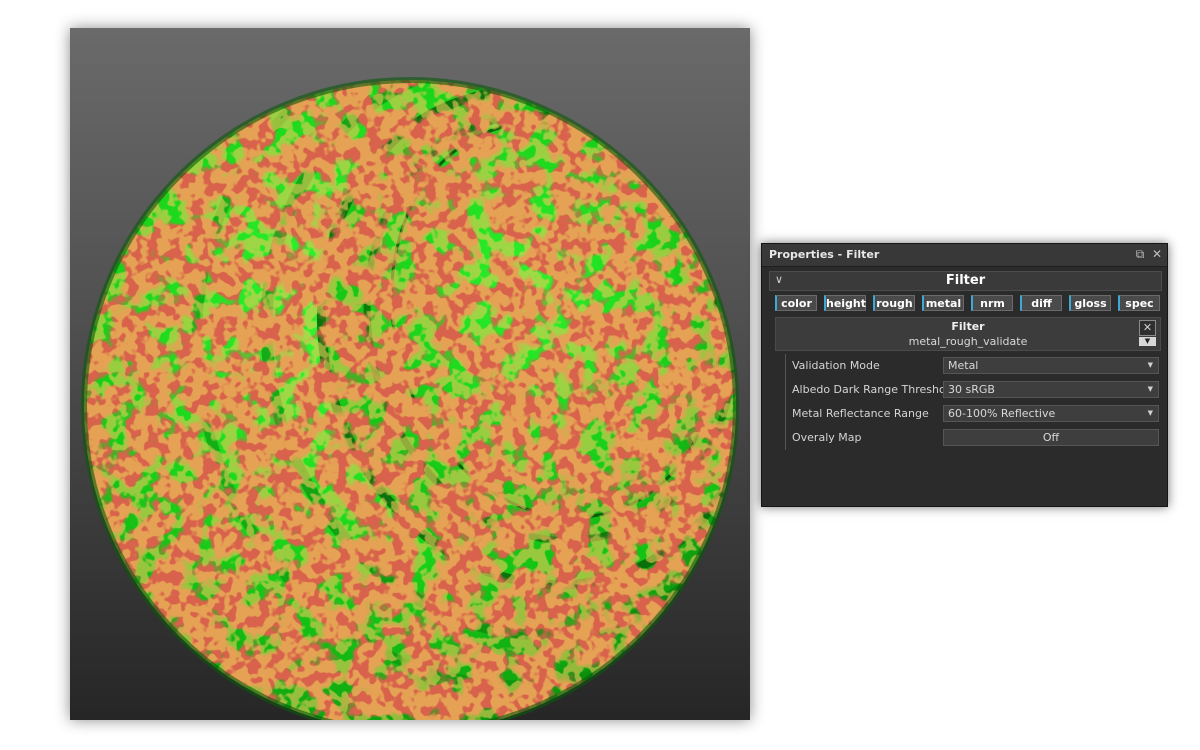  I want to click on param-albedo-dark-threshold: Albedo Dark Range Threshold 30 sRGB ▼, so click(977, 390).